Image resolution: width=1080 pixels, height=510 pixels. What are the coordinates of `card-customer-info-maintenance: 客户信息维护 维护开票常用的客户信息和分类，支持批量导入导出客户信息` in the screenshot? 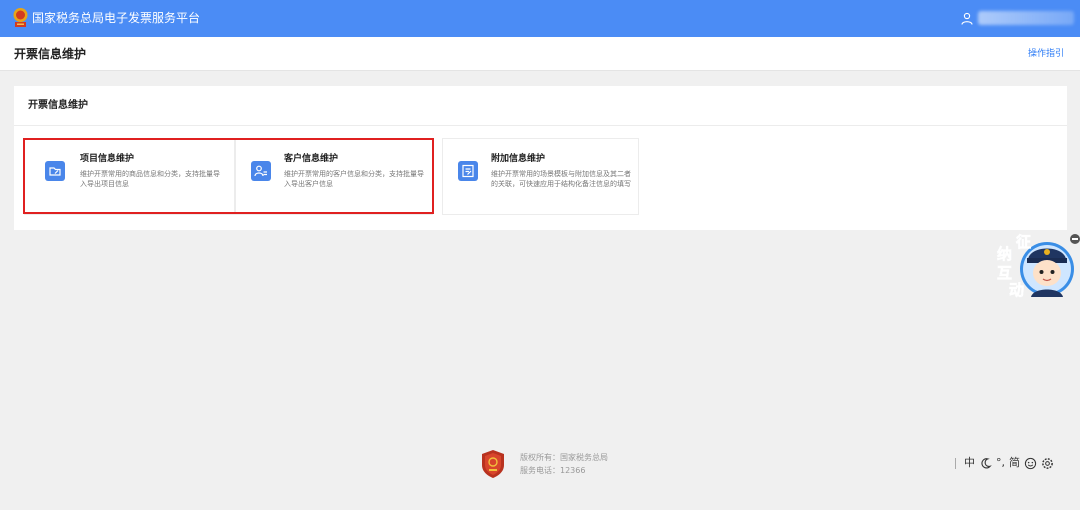 It's located at (334, 176).